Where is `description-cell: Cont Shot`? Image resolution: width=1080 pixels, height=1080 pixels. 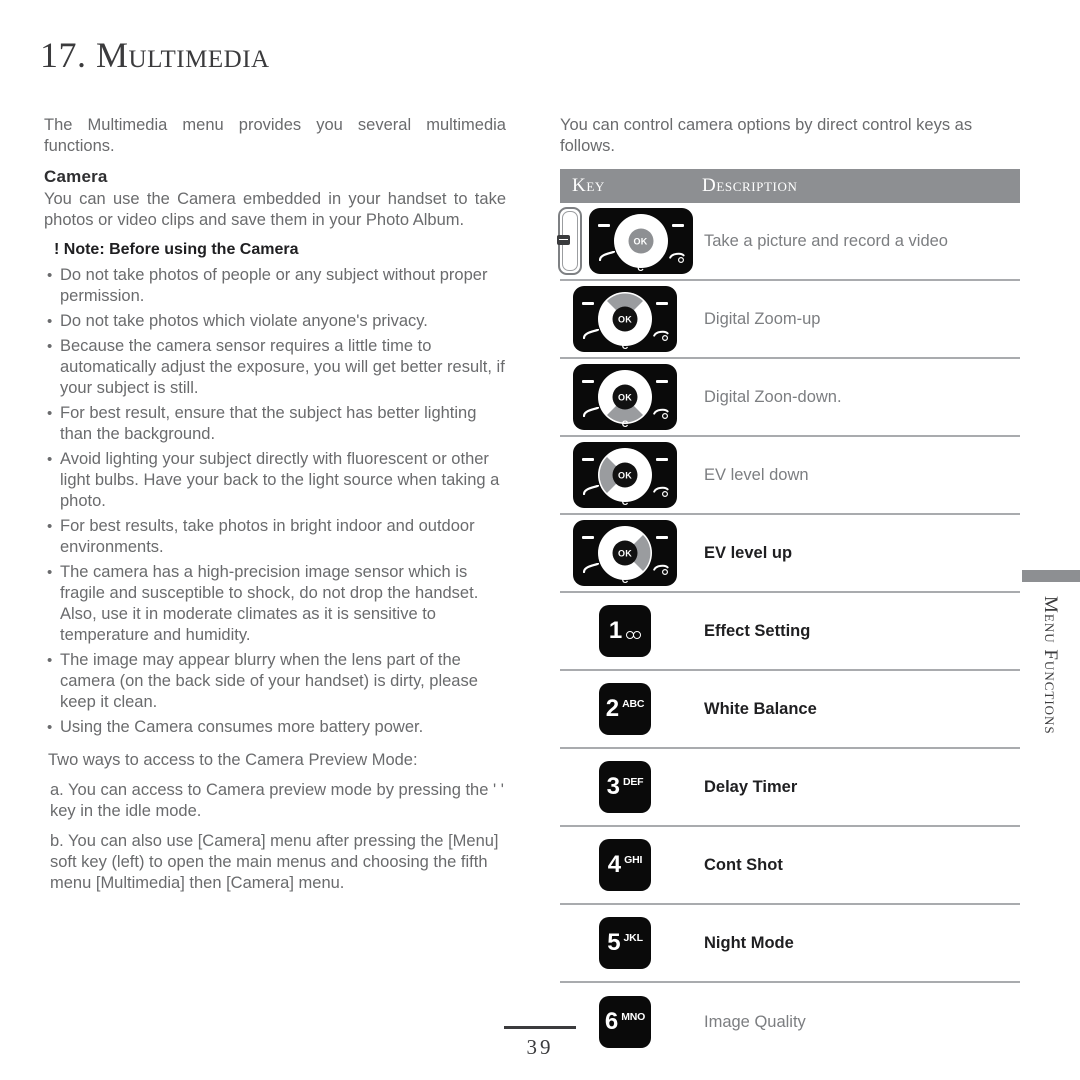 description-cell: Cont Shot is located at coordinates (743, 864).